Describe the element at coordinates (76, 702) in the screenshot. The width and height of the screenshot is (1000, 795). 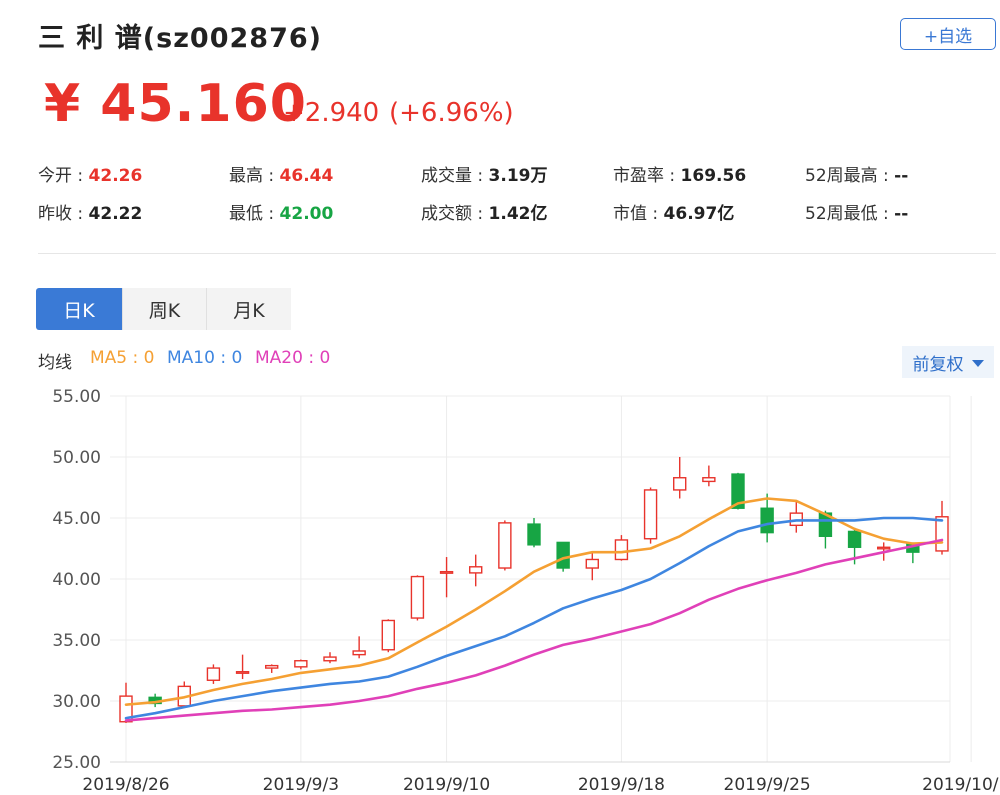
I see `y-tick-label: 30.00` at that location.